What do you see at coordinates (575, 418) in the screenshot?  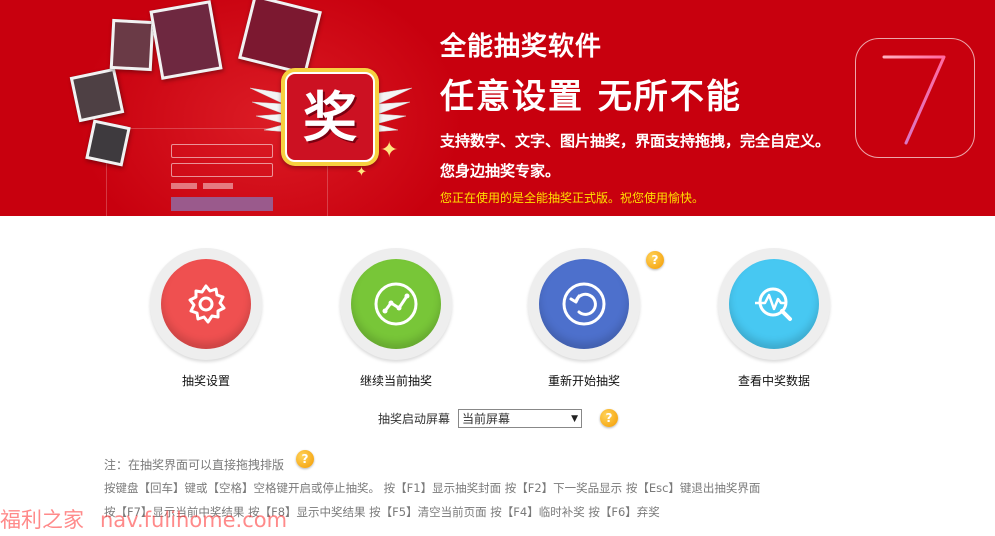 I see `chevron-down-icon: ▼` at bounding box center [575, 418].